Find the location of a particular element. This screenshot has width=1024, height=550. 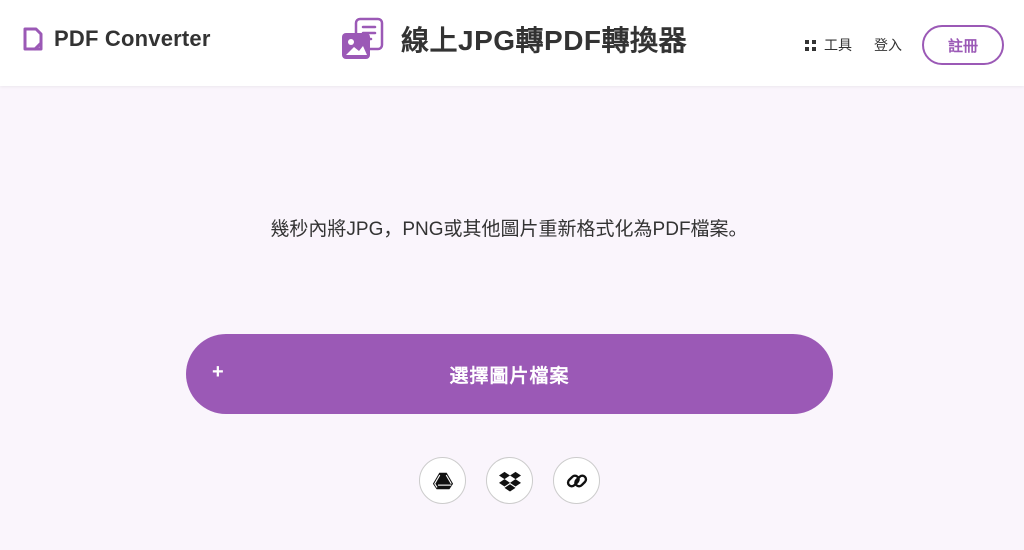

login-link: 登入 is located at coordinates (888, 45).